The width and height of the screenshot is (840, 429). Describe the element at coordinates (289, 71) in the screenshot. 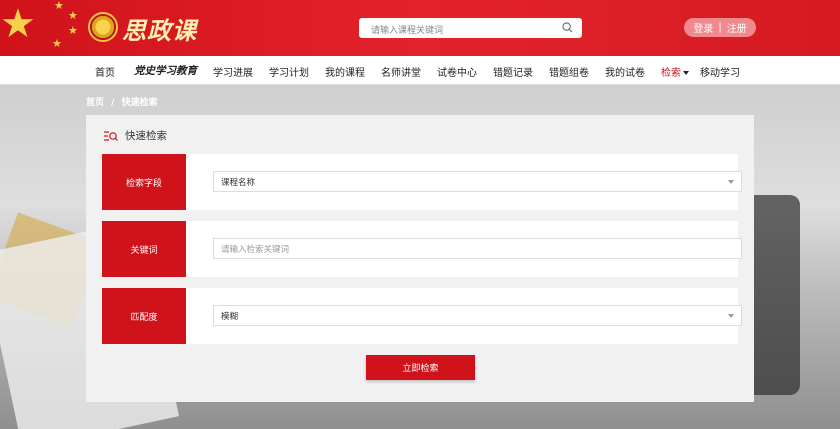

I see `nav-item-plan: 学习计划` at that location.